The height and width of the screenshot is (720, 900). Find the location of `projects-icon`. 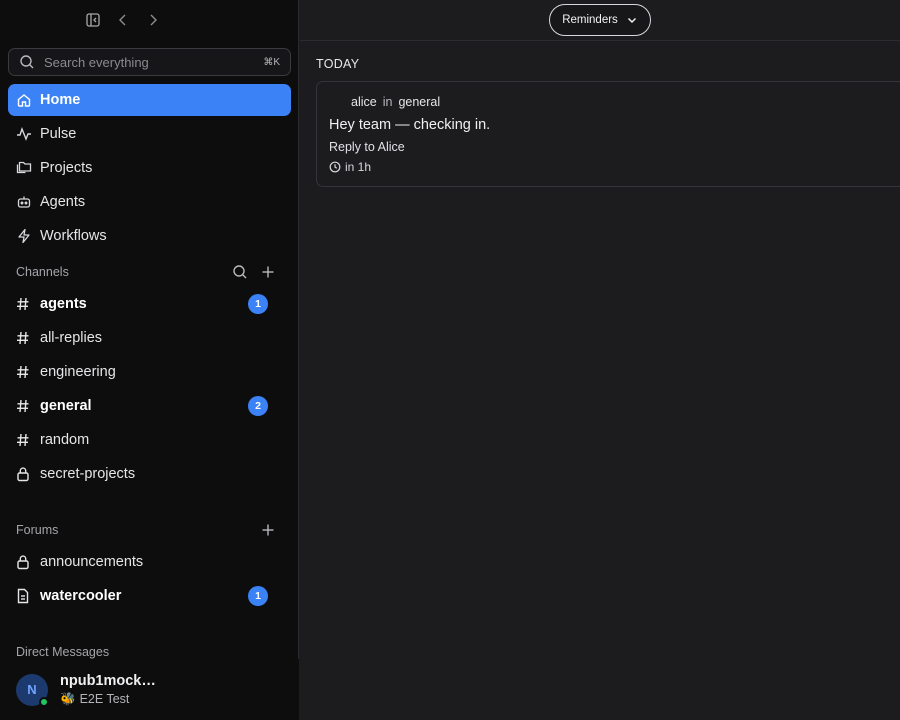

projects-icon is located at coordinates (24, 168).